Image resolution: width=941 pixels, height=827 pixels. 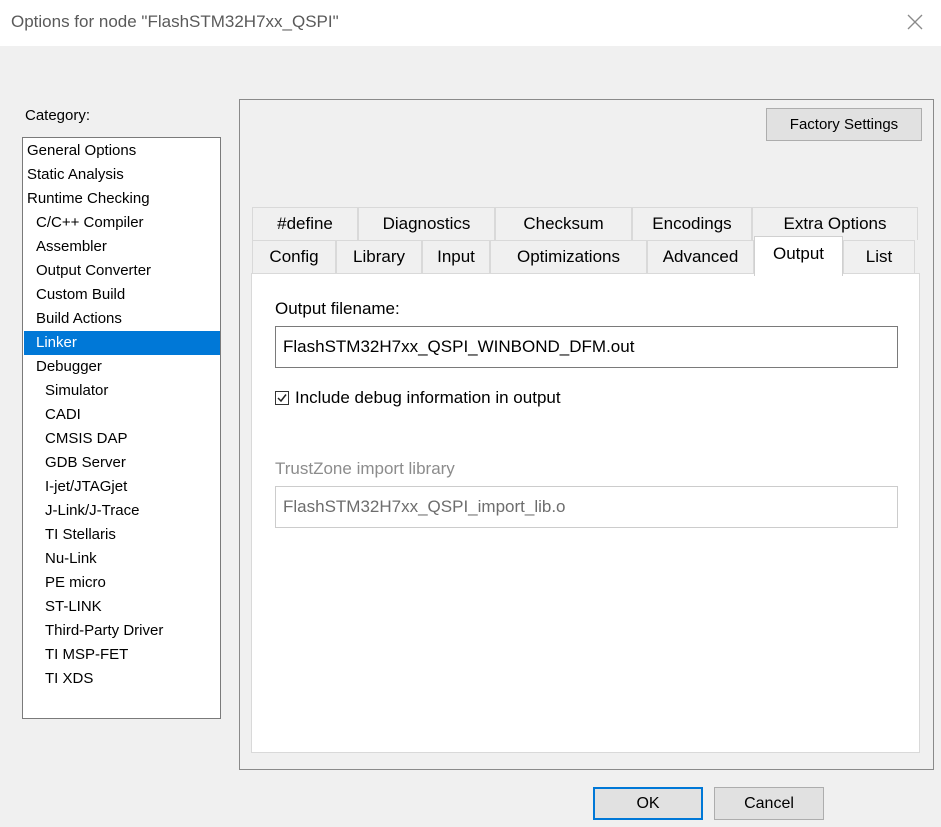 I want to click on tab-encodings: Encodings, so click(x=692, y=223).